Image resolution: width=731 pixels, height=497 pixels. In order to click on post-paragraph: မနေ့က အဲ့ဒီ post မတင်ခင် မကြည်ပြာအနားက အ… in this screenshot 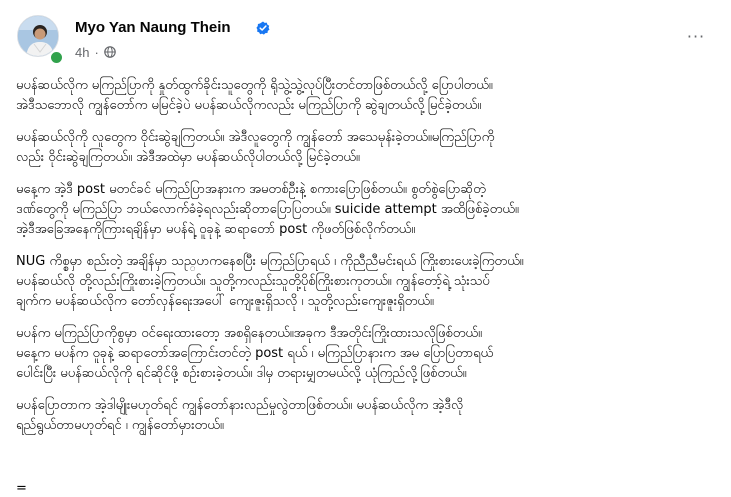, I will do `click(369, 210)`.